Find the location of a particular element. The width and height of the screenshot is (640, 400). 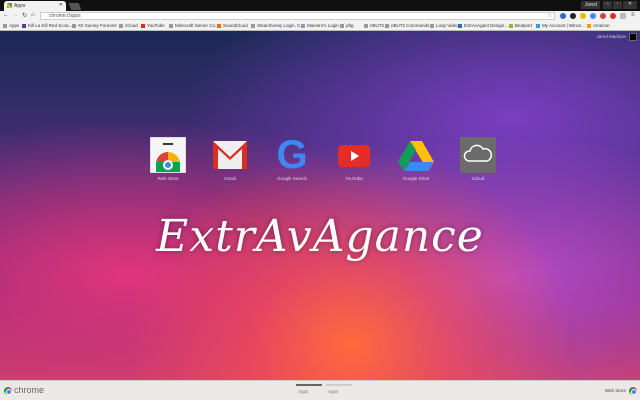

bookmark-item: Beatport is located at coordinates (520, 25).